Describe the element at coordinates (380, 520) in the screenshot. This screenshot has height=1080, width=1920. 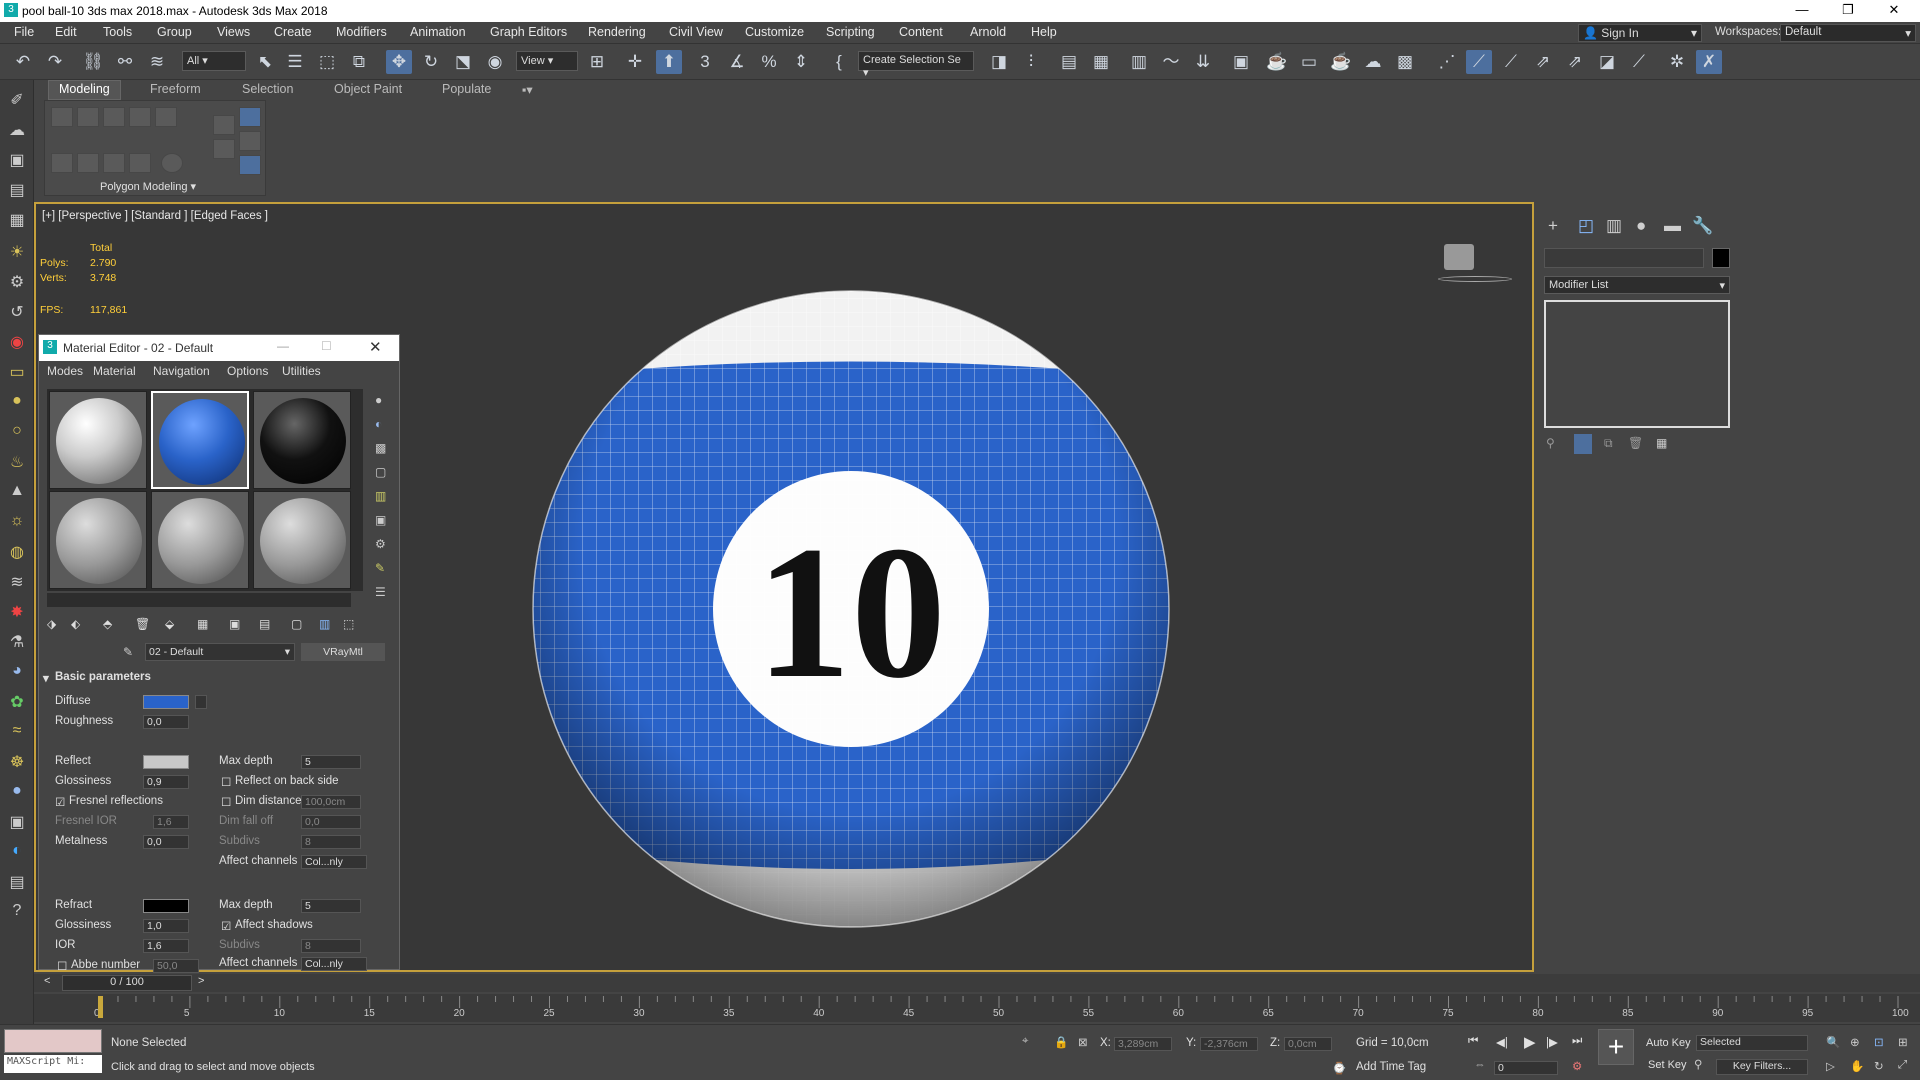
I see `make-preview-icon: ▣` at that location.